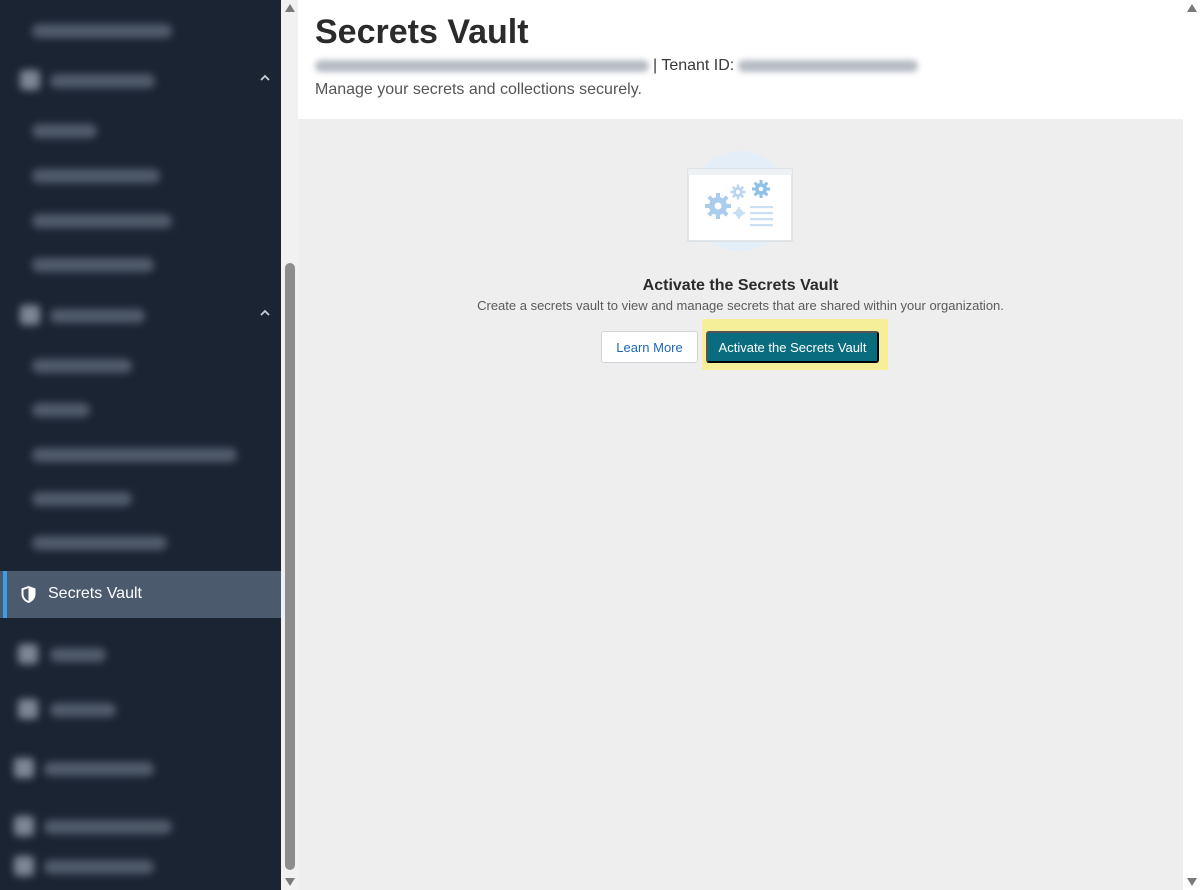 Image resolution: width=1200 pixels, height=890 pixels. I want to click on shield-icon, so click(28, 594).